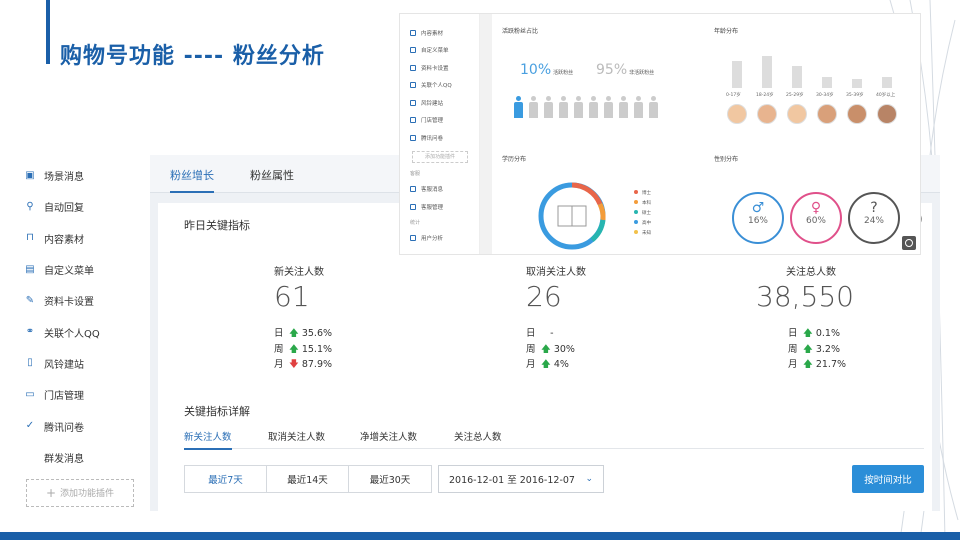 The height and width of the screenshot is (540, 960). What do you see at coordinates (390, 479) in the screenshot?
I see `range-30-days-button: 最近30天` at bounding box center [390, 479].